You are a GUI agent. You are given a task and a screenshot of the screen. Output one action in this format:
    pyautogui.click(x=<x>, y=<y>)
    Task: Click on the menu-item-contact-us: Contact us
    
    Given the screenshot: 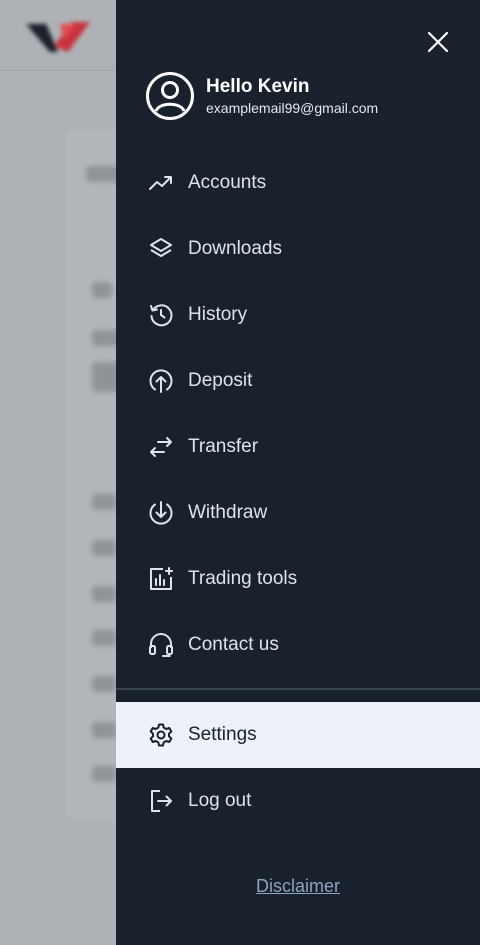 What is the action you would take?
    pyautogui.click(x=298, y=645)
    